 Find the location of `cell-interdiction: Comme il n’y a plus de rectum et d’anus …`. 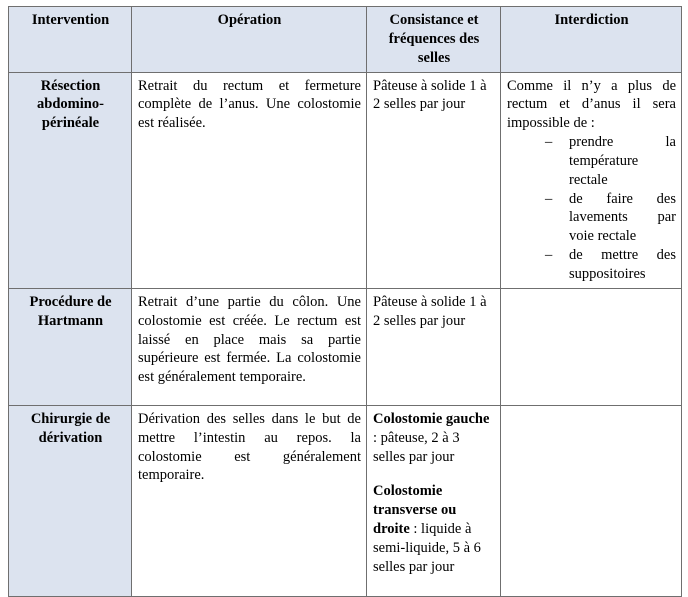

cell-interdiction: Comme il n’y a plus de rectum et d’anus … is located at coordinates (591, 180).